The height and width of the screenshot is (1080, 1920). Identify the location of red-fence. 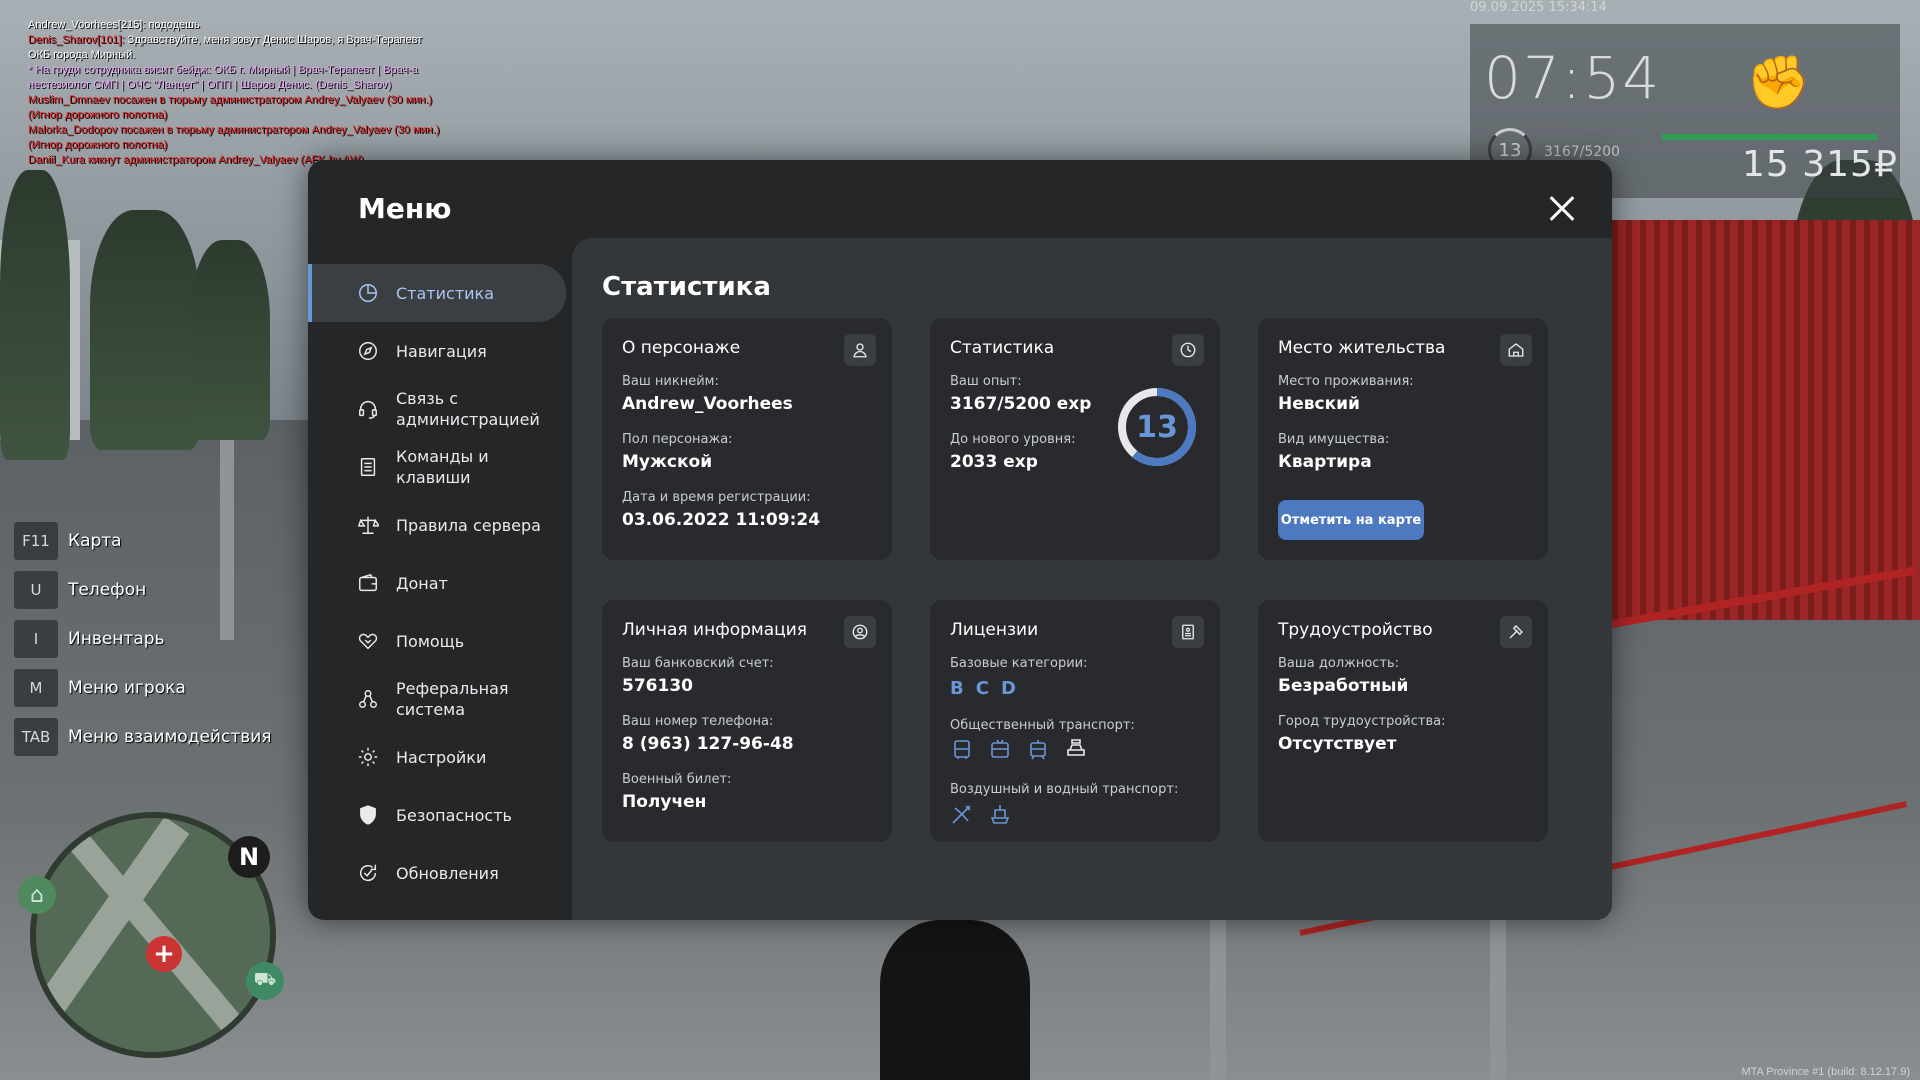
(1766, 420).